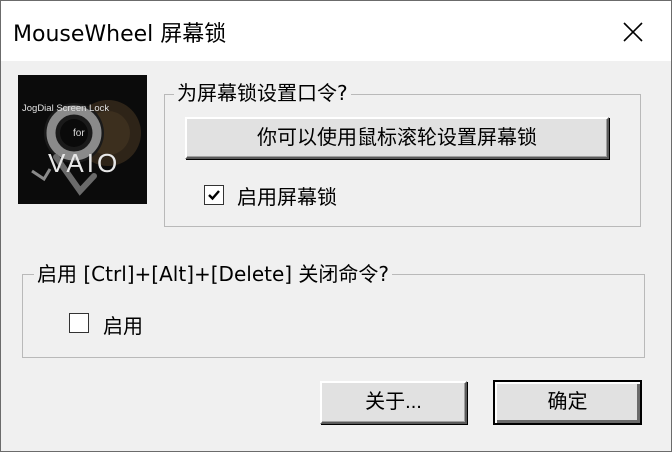  What do you see at coordinates (82, 139) in the screenshot?
I see `app-logo: JogDial Screen Lock for VAIO` at bounding box center [82, 139].